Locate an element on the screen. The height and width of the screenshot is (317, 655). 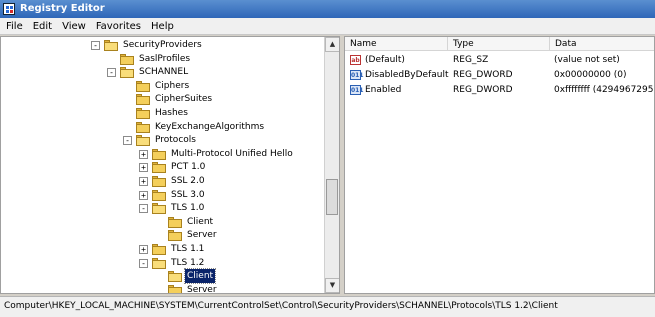
value-row: ab (Default) REG_SZ (value not set) is located at coordinates (499, 60).